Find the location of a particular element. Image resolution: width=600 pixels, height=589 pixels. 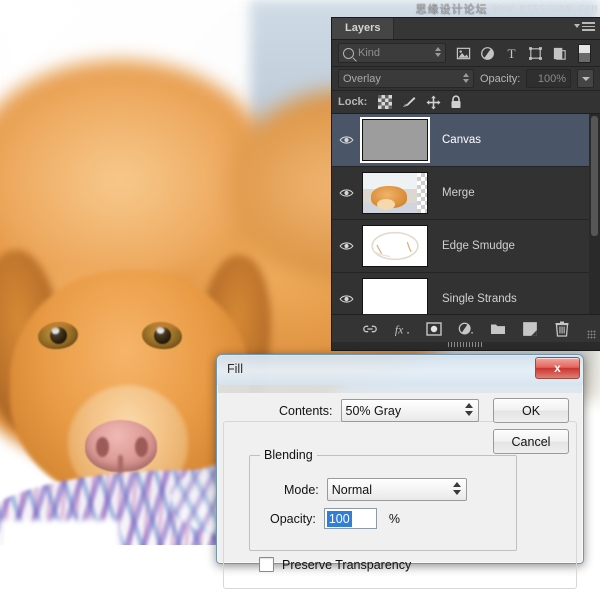

contents-value: 50% Gray is located at coordinates (373, 410).